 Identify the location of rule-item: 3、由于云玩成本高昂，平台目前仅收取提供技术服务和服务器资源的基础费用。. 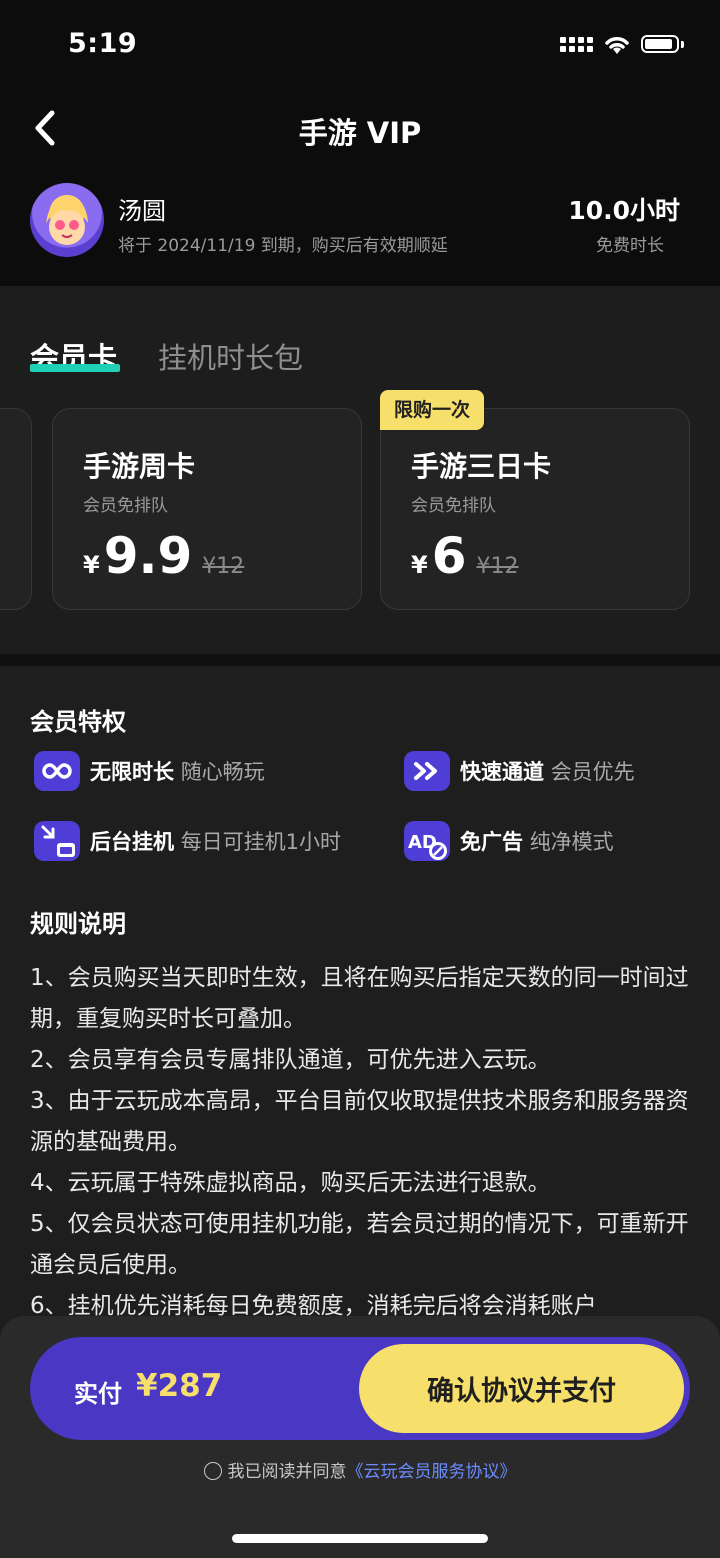
(359, 1121).